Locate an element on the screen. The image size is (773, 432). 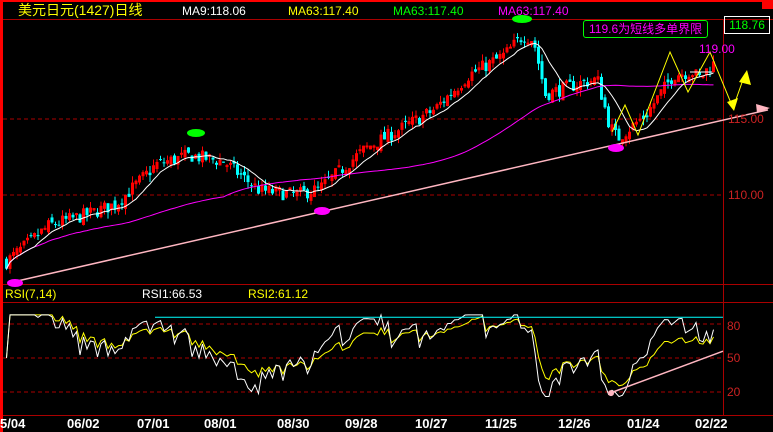
last-price-box: 118.76 is located at coordinates (747, 25).